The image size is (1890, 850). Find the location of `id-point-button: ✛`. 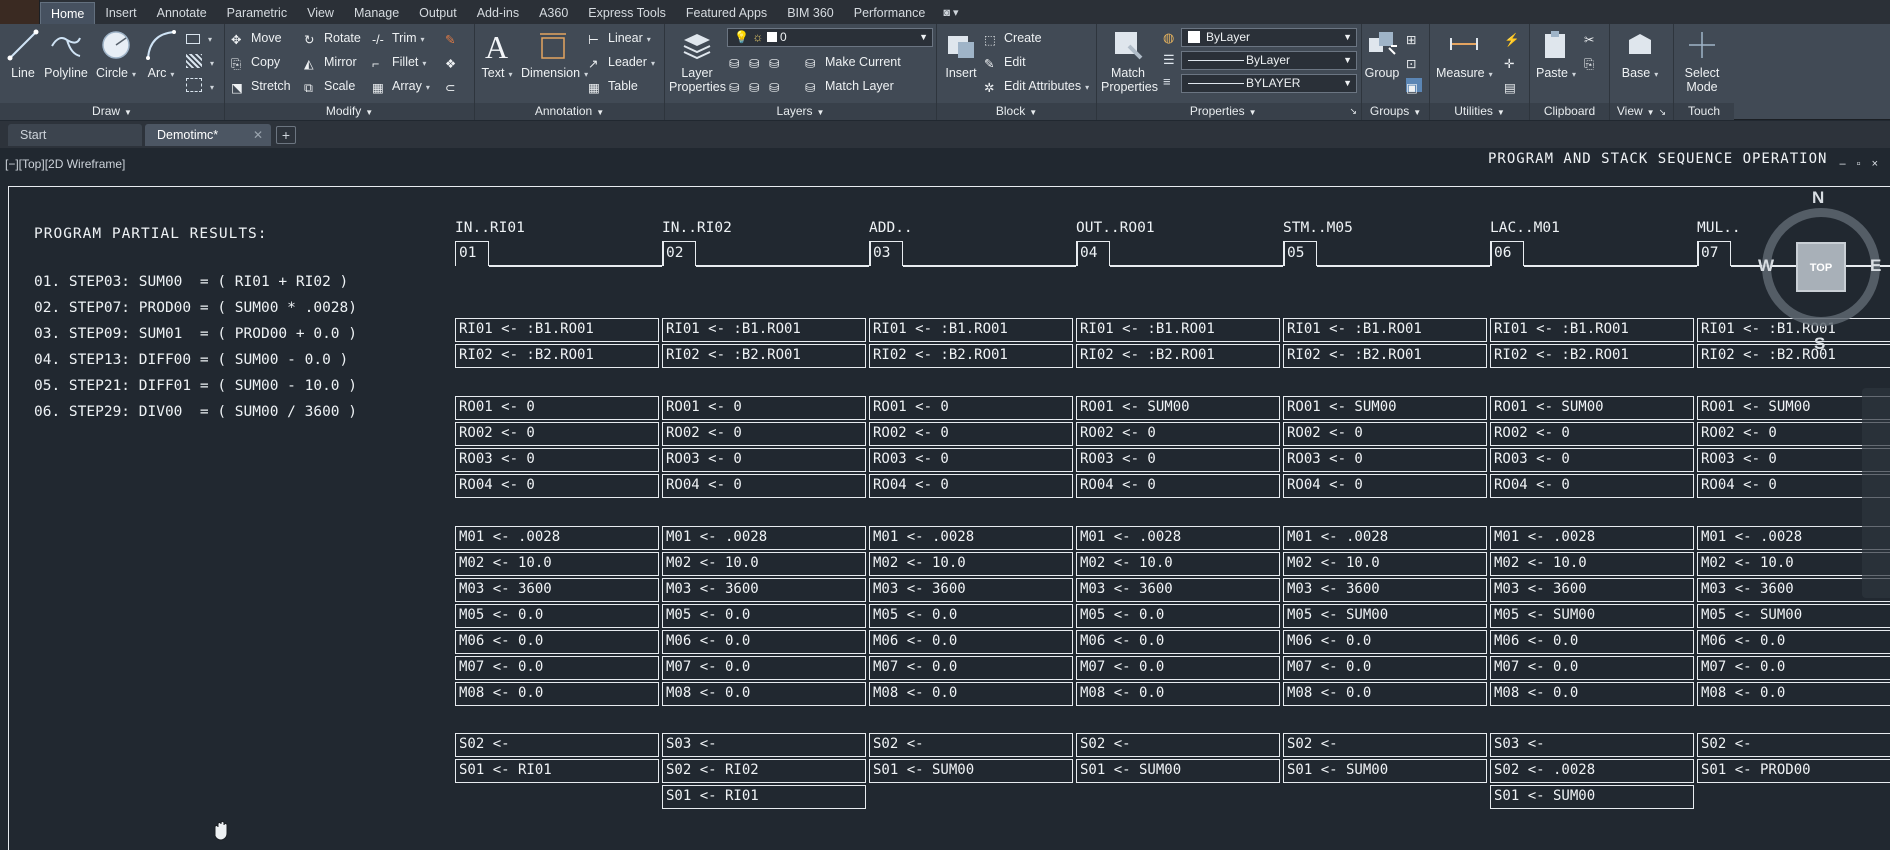

id-point-button: ✛ is located at coordinates (1514, 62).